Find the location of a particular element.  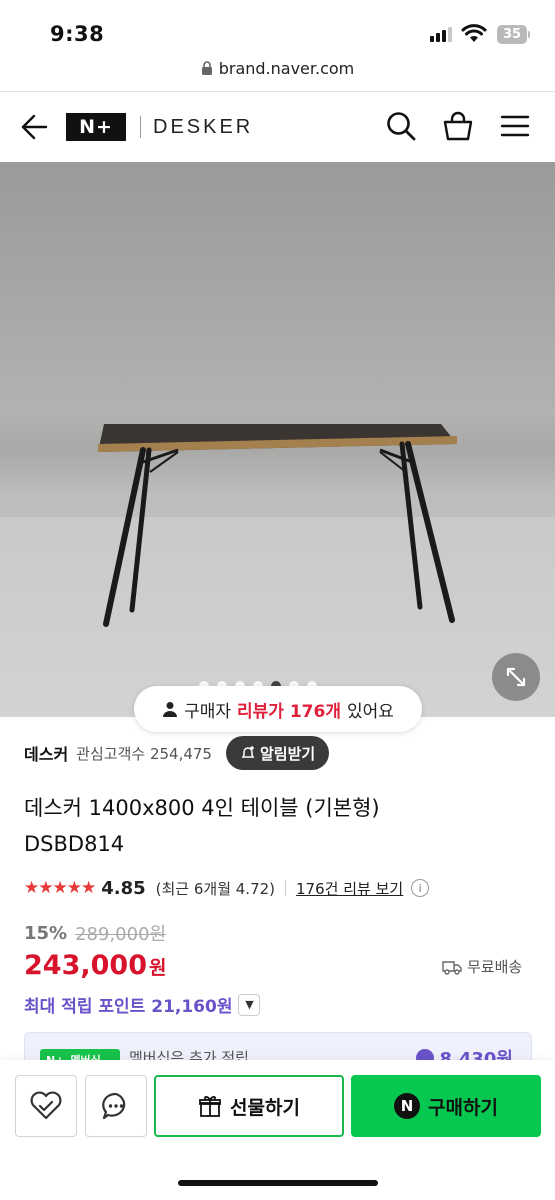

rating-stars-icon: ★★★★★ is located at coordinates (60, 888).